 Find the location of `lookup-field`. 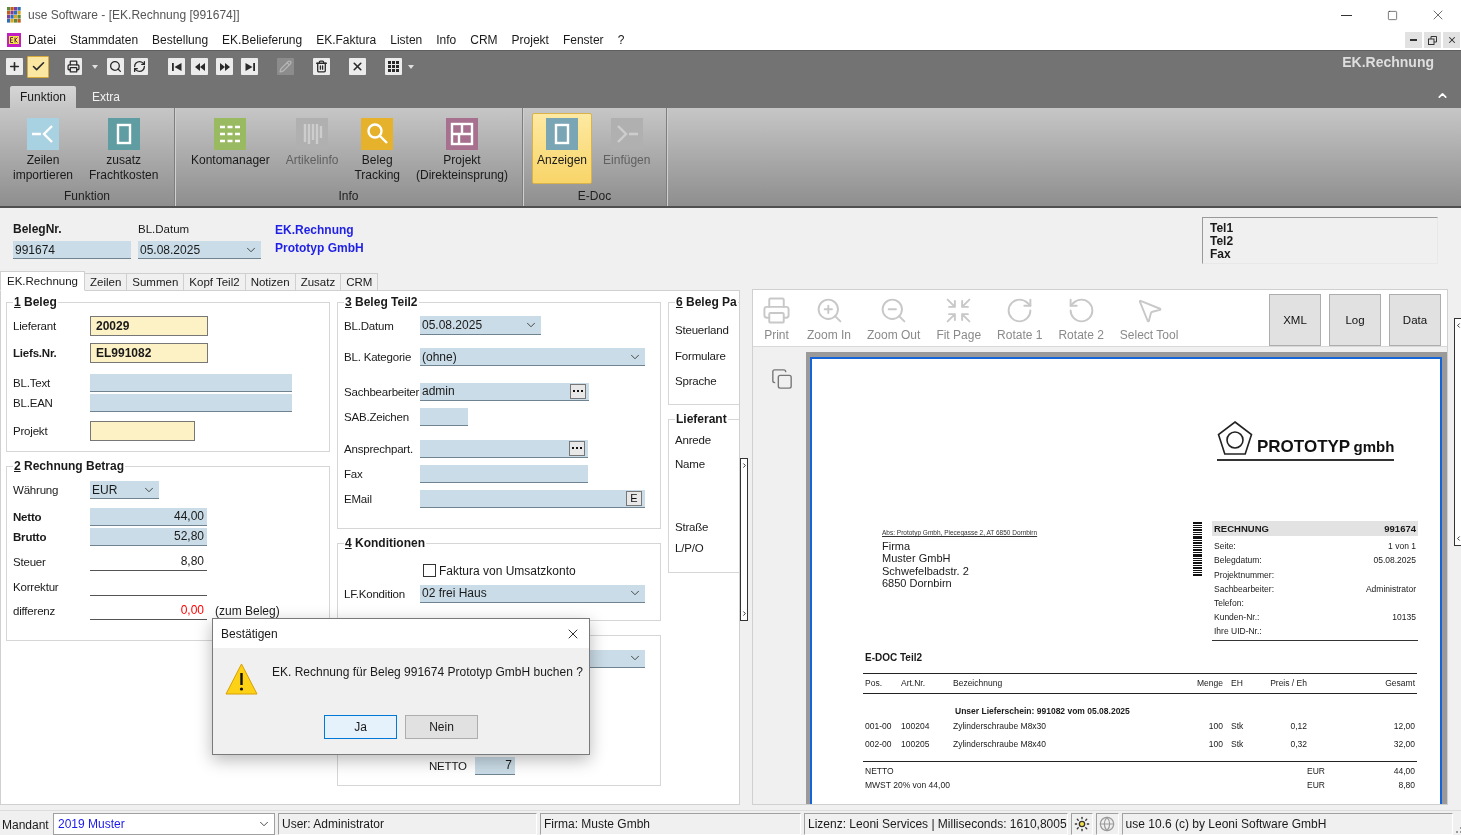

lookup-field is located at coordinates (504, 448).